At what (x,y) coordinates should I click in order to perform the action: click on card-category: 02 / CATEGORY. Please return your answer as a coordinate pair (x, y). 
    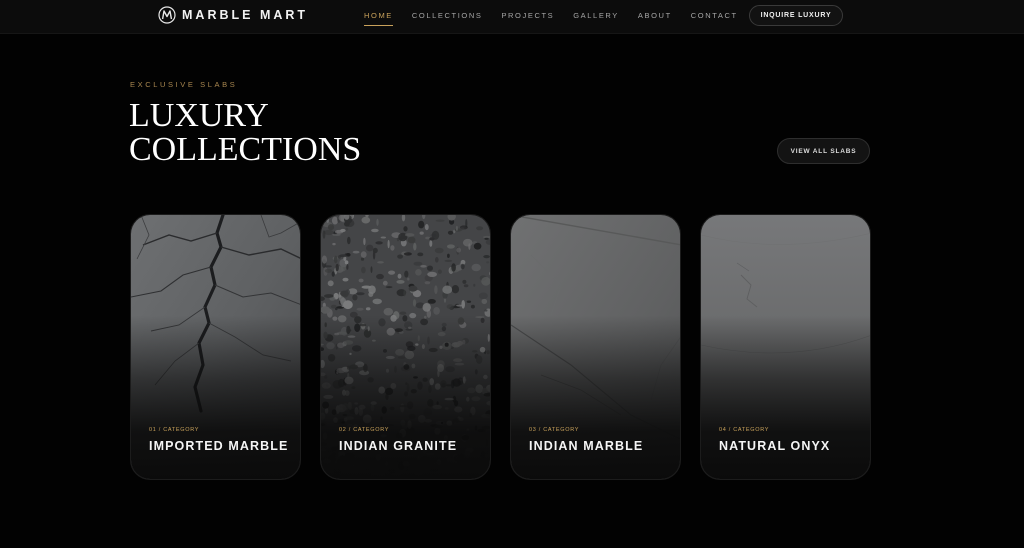
    Looking at the image, I should click on (364, 430).